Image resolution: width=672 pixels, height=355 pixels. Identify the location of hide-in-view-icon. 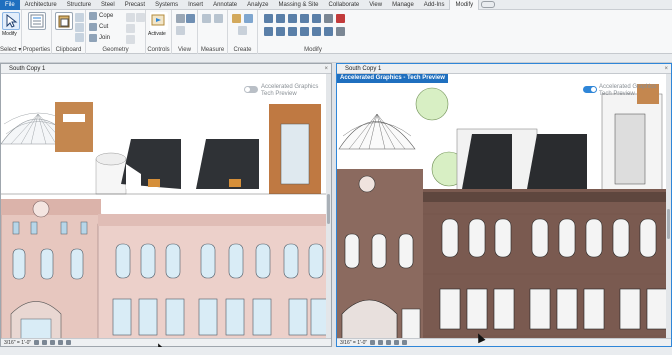
(180, 18).